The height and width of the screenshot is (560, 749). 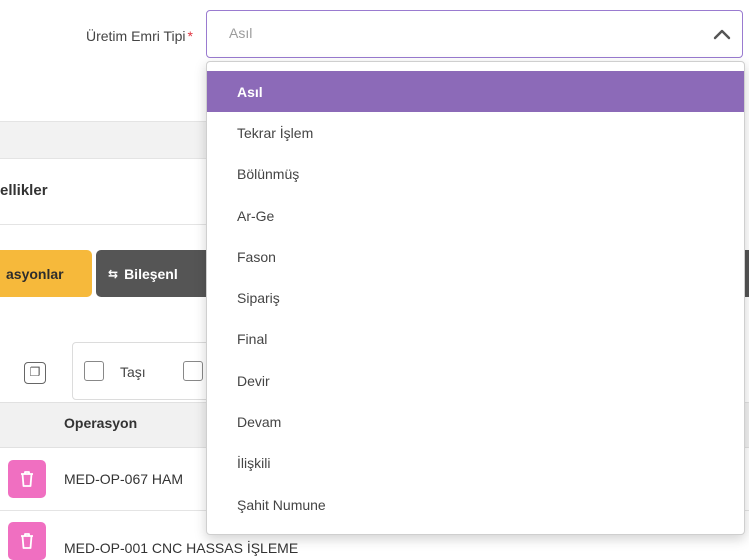 I want to click on operations-button: asyonlar, so click(x=46, y=273).